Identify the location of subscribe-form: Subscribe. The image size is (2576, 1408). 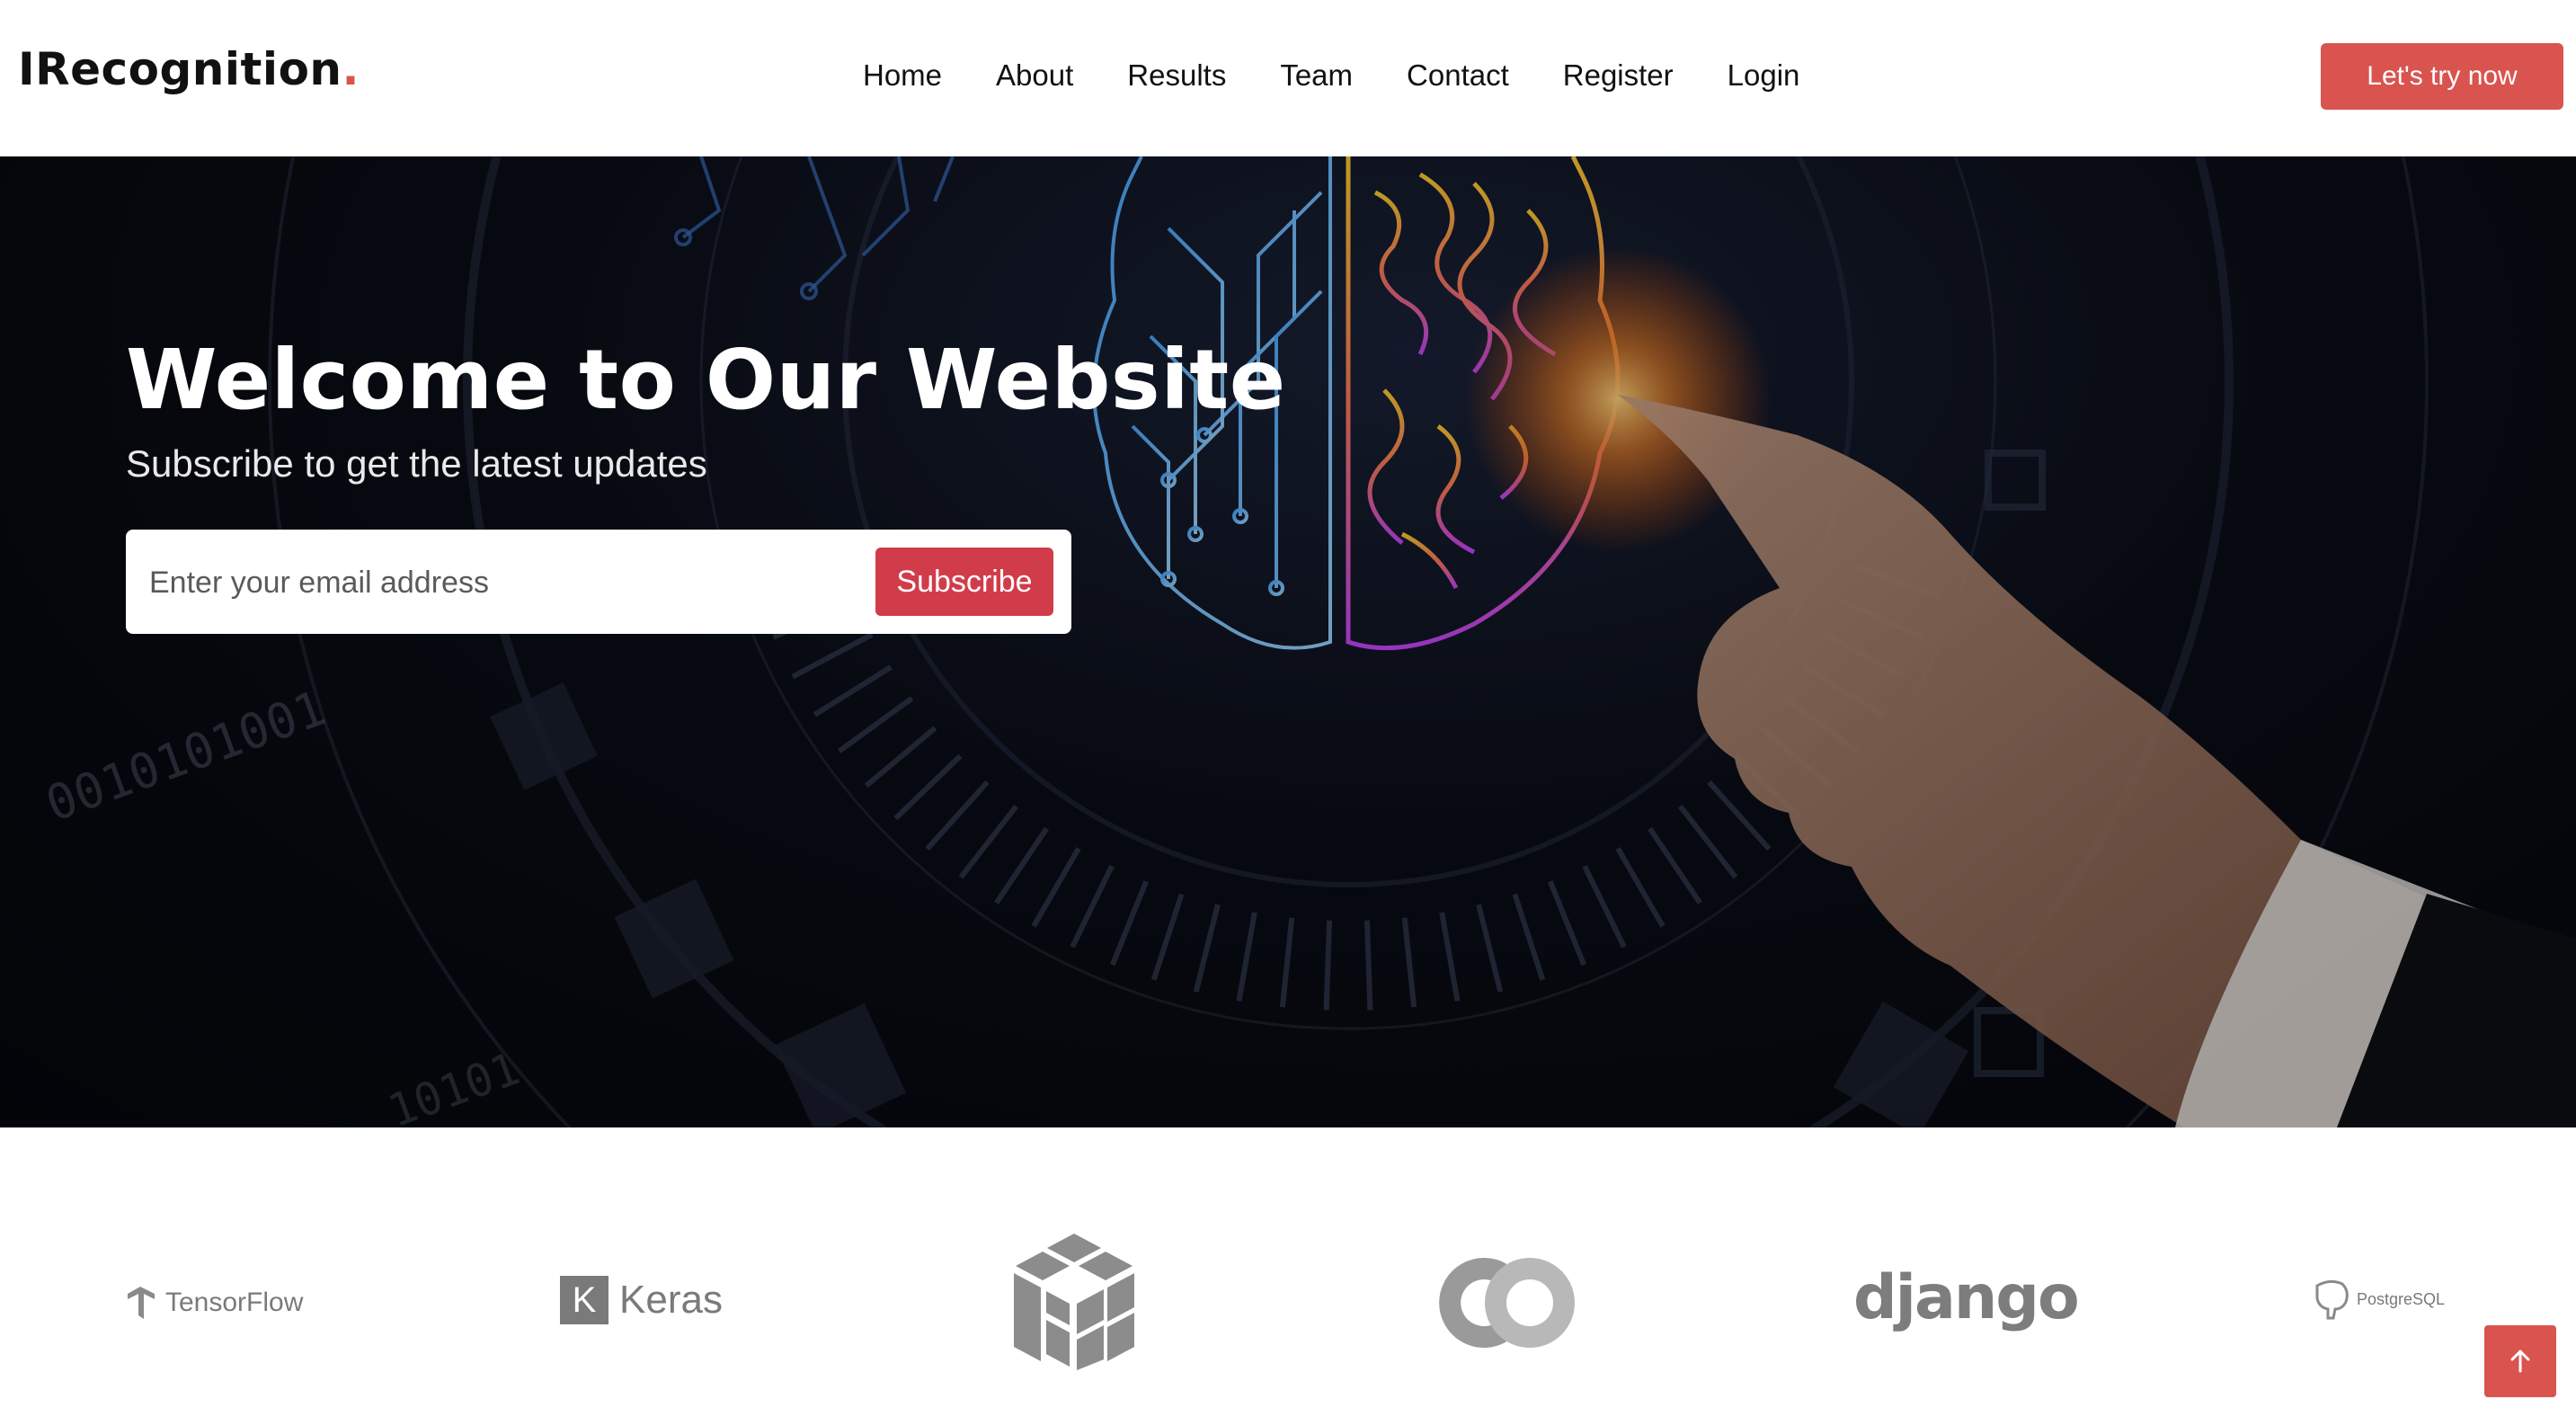
(598, 582).